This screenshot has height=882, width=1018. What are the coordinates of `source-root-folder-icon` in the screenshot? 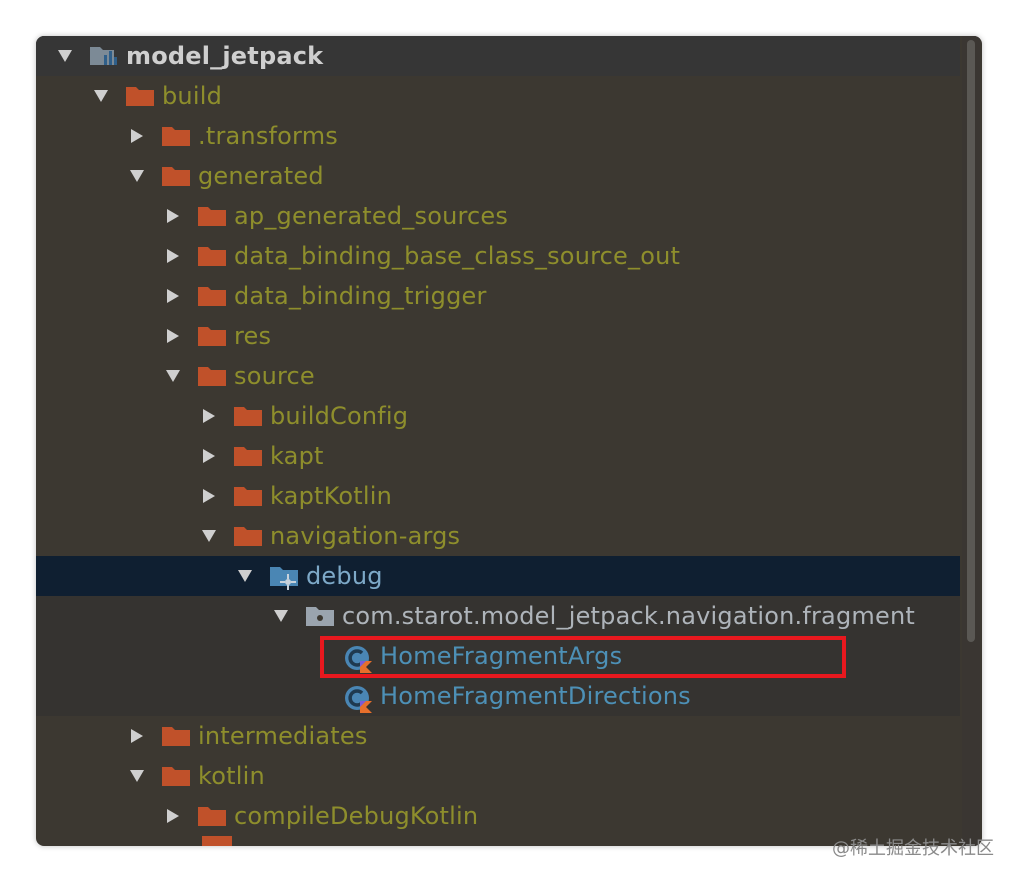 It's located at (285, 577).